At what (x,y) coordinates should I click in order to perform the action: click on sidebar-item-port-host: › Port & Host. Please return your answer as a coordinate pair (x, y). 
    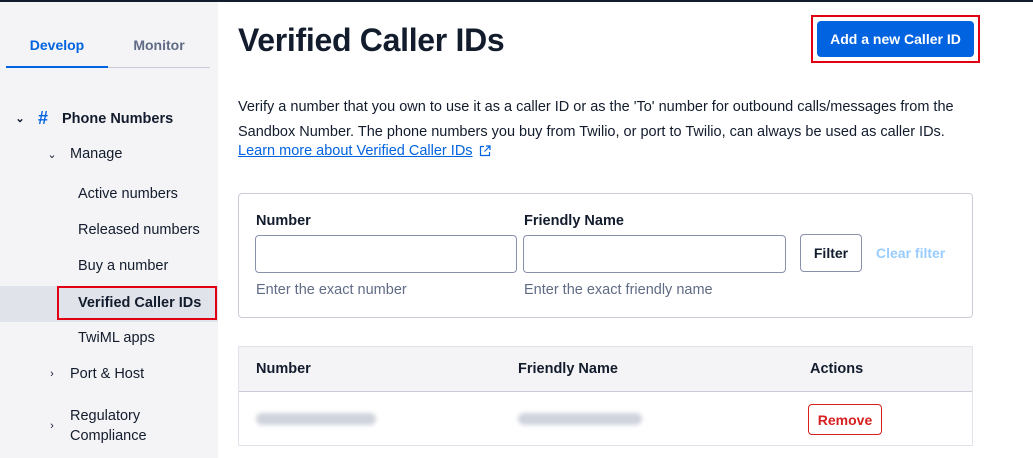
    Looking at the image, I should click on (95, 374).